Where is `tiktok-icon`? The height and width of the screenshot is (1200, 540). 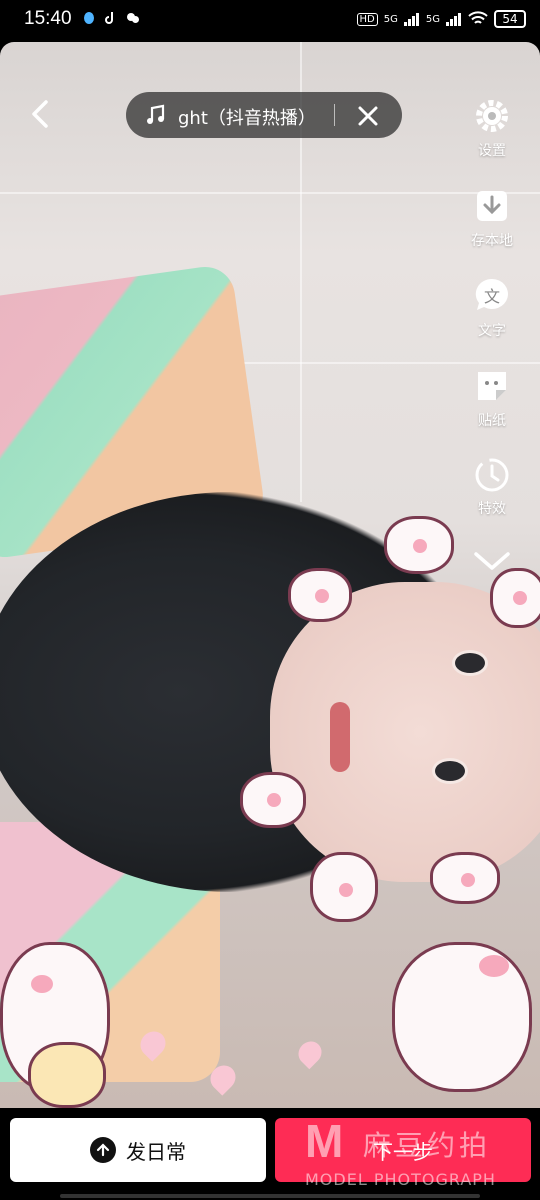
tiktok-icon is located at coordinates (109, 18).